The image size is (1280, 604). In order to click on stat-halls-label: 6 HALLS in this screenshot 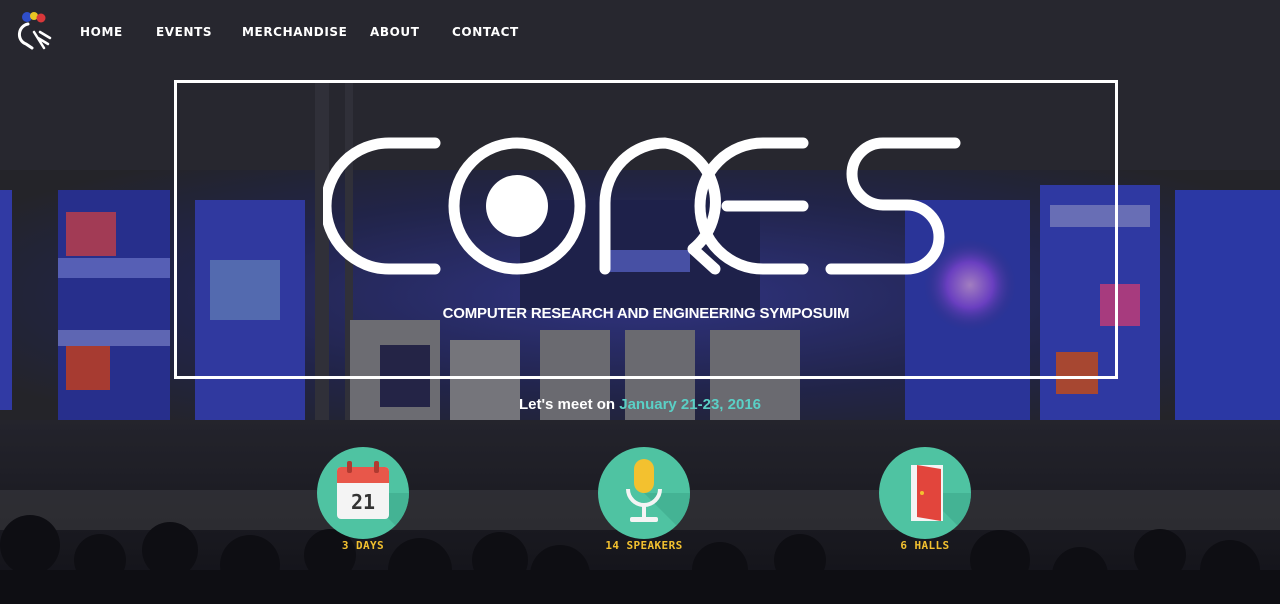, I will do `click(925, 545)`.